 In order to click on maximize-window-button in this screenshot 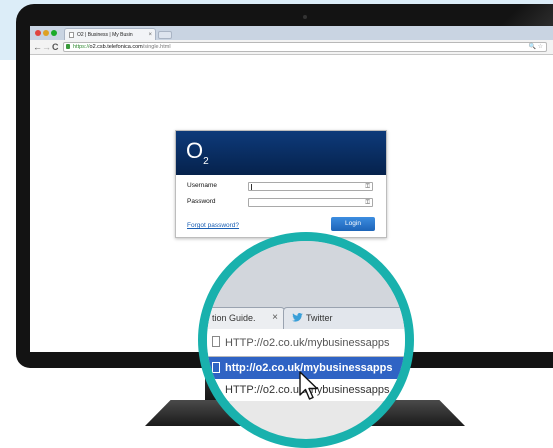, I will do `click(54, 33)`.